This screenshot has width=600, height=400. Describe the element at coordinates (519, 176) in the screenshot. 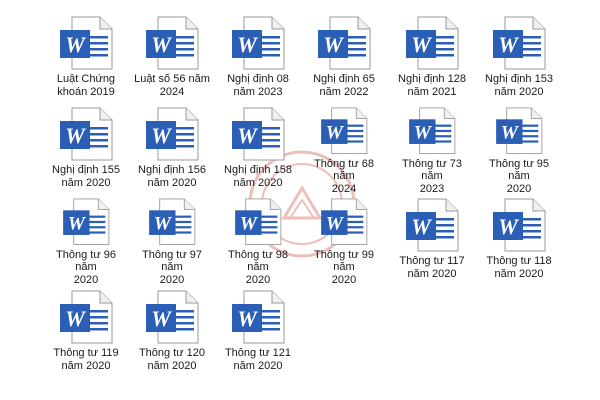

I see `file-name-label: Thông tư 95 năm 2020` at that location.